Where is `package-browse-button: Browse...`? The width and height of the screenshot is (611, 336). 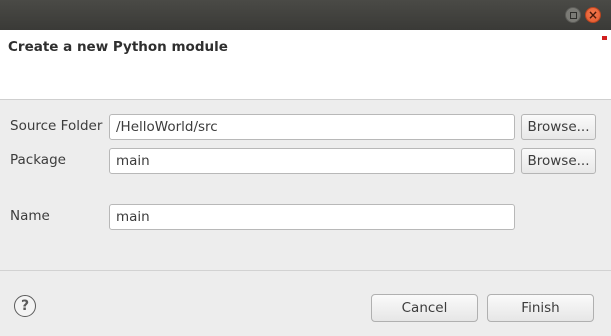
package-browse-button: Browse... is located at coordinates (558, 161).